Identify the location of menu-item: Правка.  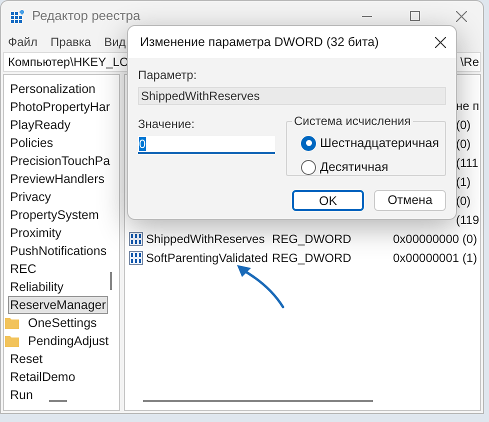
(71, 41).